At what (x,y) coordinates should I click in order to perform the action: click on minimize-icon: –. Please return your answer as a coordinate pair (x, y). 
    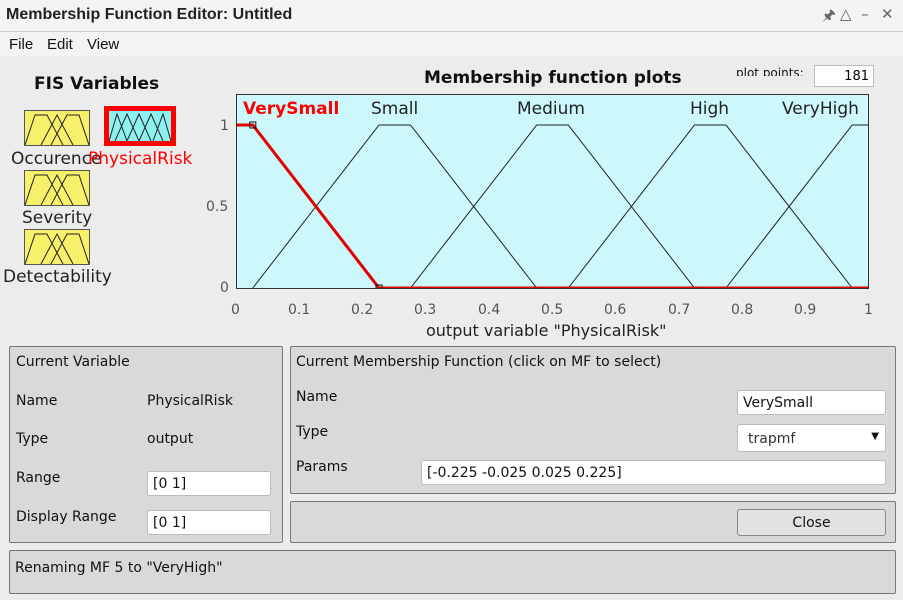
    Looking at the image, I should click on (865, 14).